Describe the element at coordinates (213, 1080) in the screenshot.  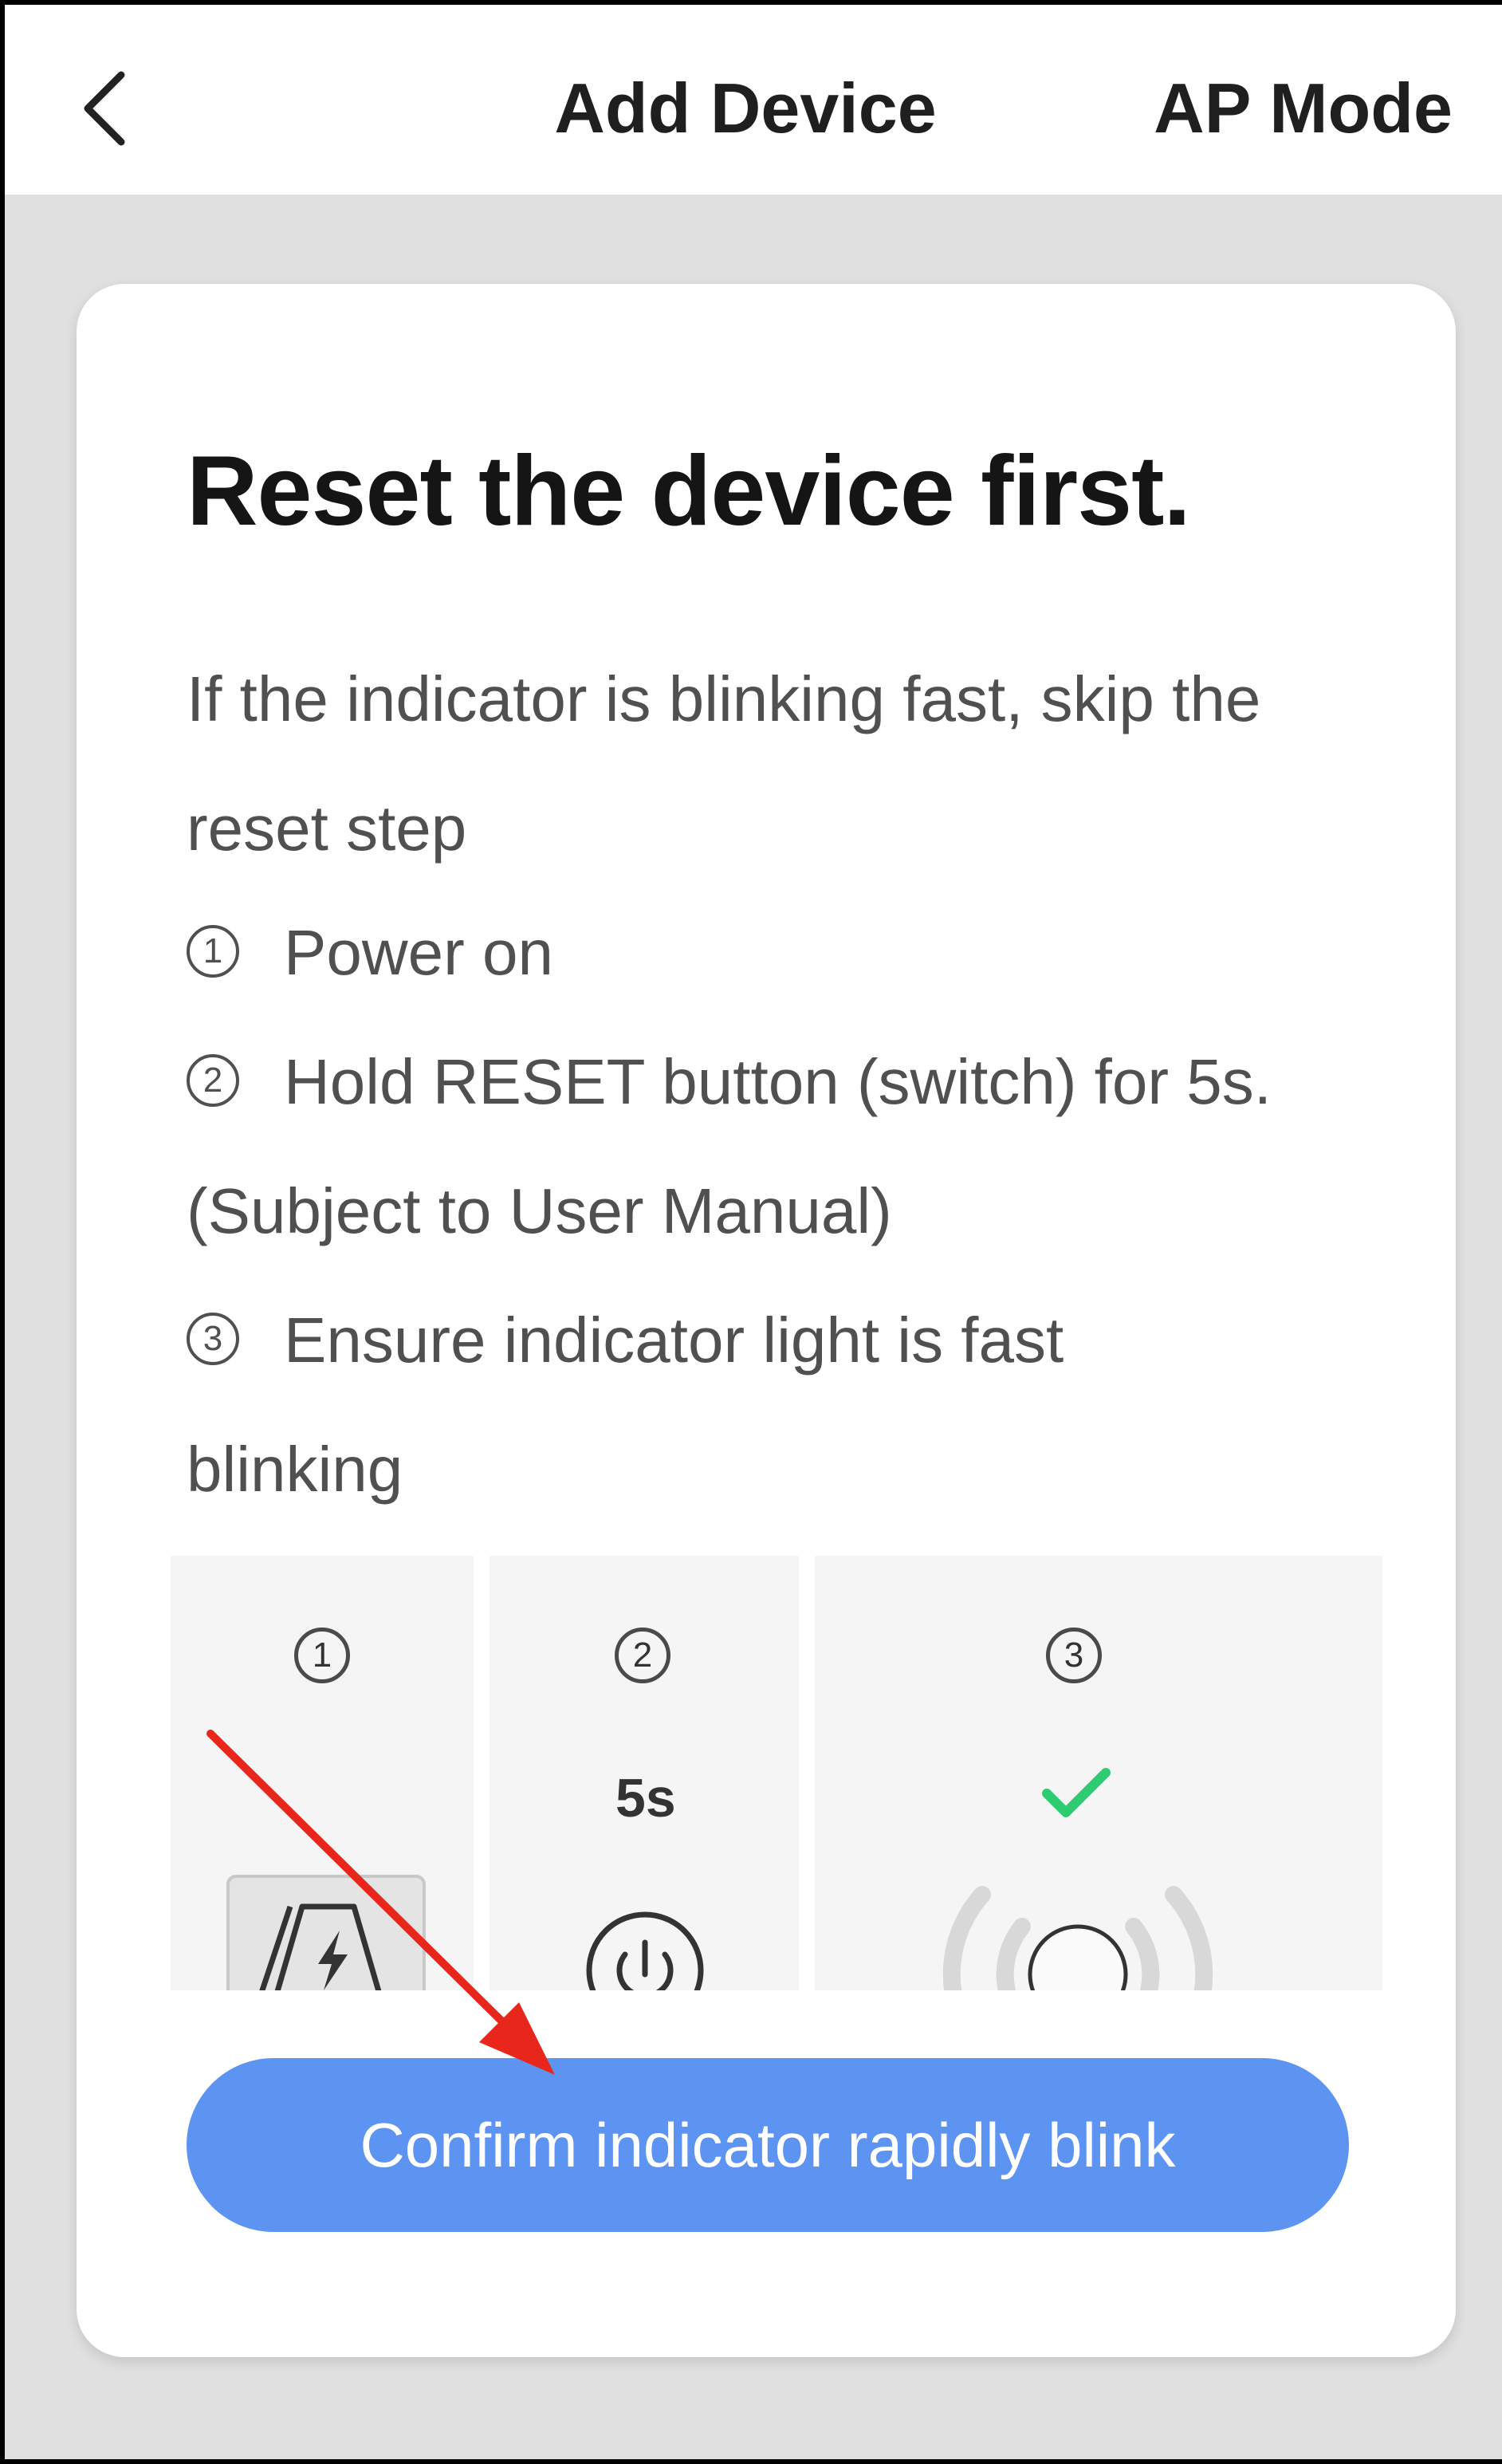
I see `step-number-badge: 2` at that location.